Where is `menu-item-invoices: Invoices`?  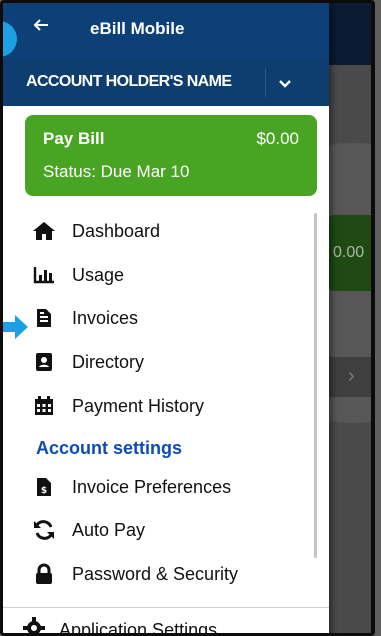 menu-item-invoices: Invoices is located at coordinates (84, 318).